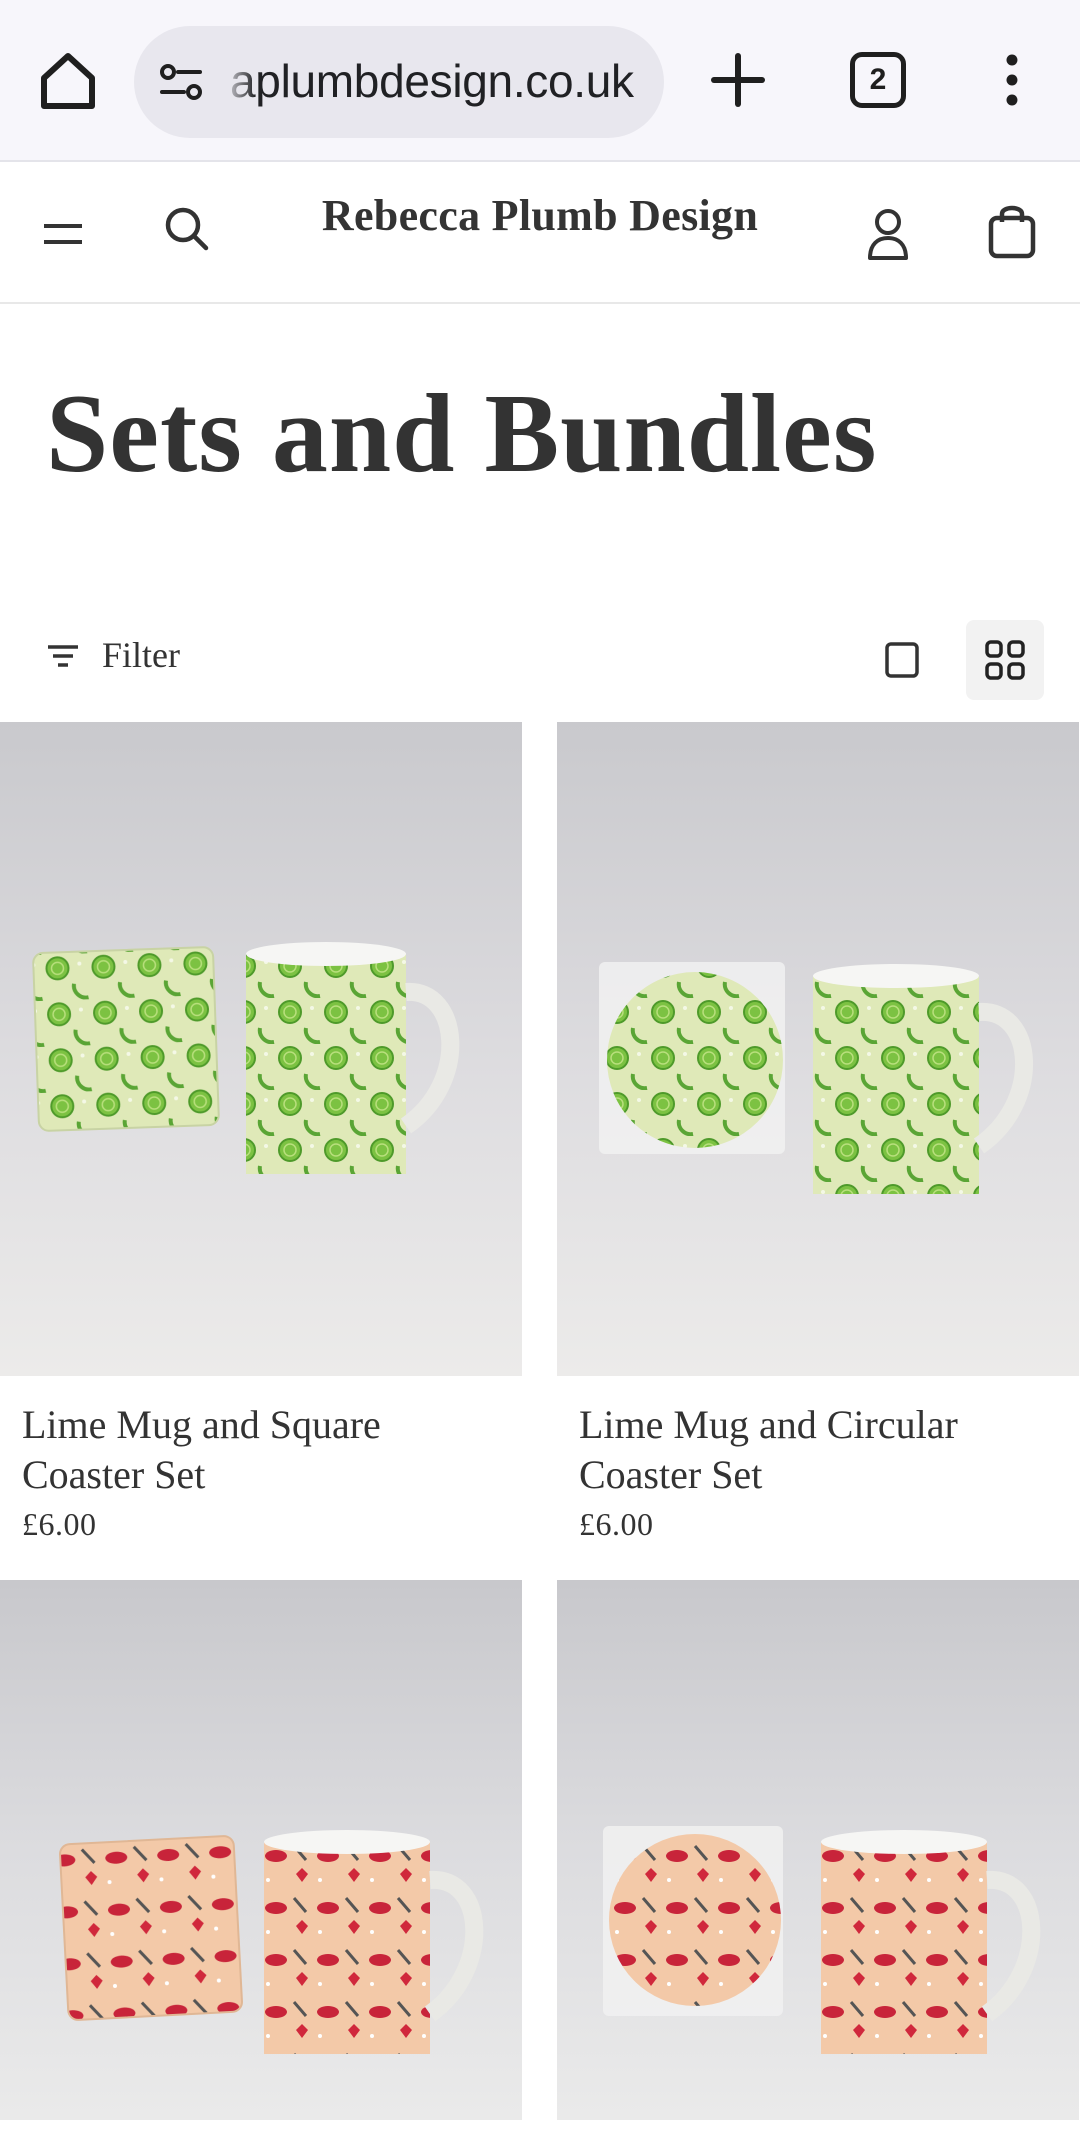  What do you see at coordinates (239, 82) in the screenshot?
I see `url-fade` at bounding box center [239, 82].